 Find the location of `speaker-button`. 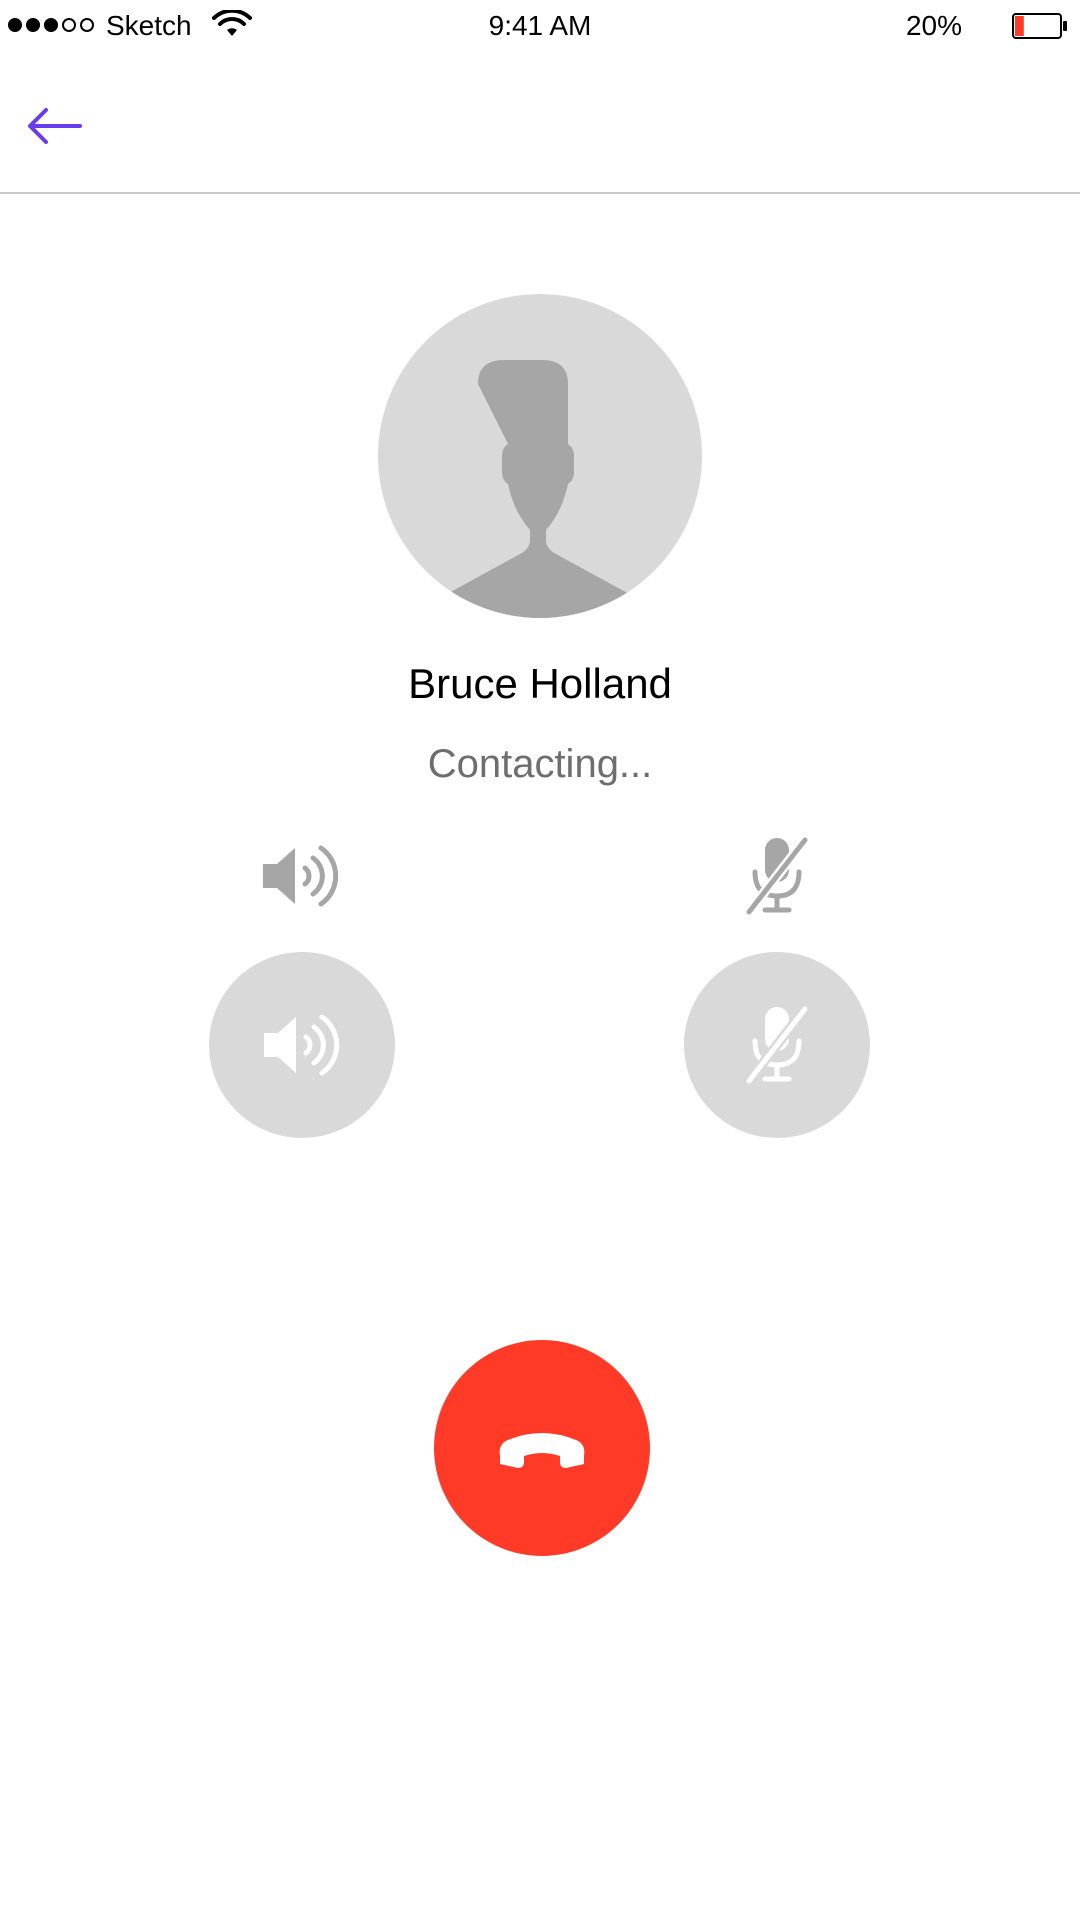

speaker-button is located at coordinates (302, 1045).